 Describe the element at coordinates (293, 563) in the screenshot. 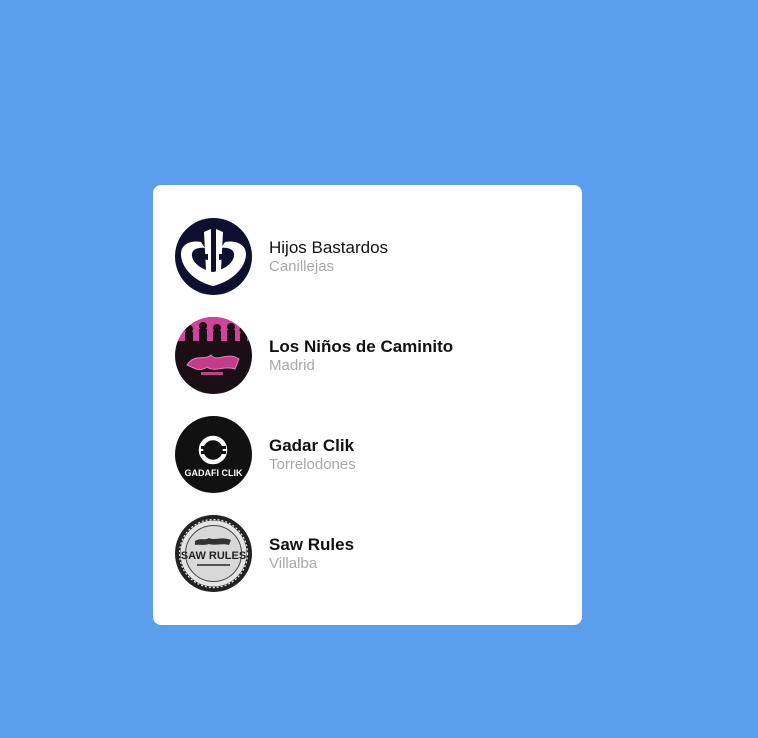

I see `artist-location: Villalba` at that location.